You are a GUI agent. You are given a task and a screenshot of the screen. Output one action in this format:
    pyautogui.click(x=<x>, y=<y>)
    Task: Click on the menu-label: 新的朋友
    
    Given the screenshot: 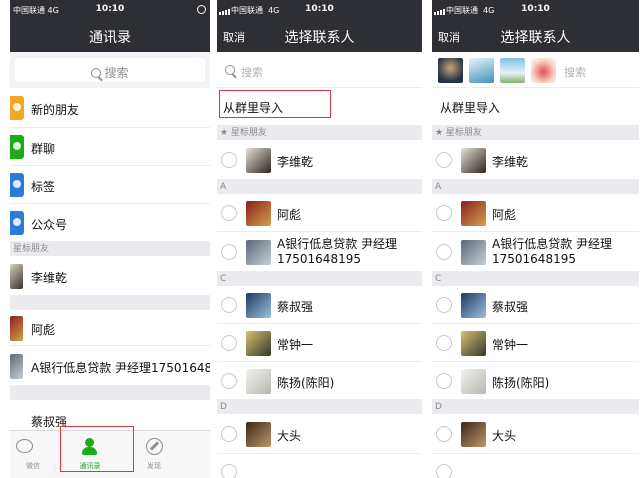 What is the action you would take?
    pyautogui.click(x=55, y=110)
    